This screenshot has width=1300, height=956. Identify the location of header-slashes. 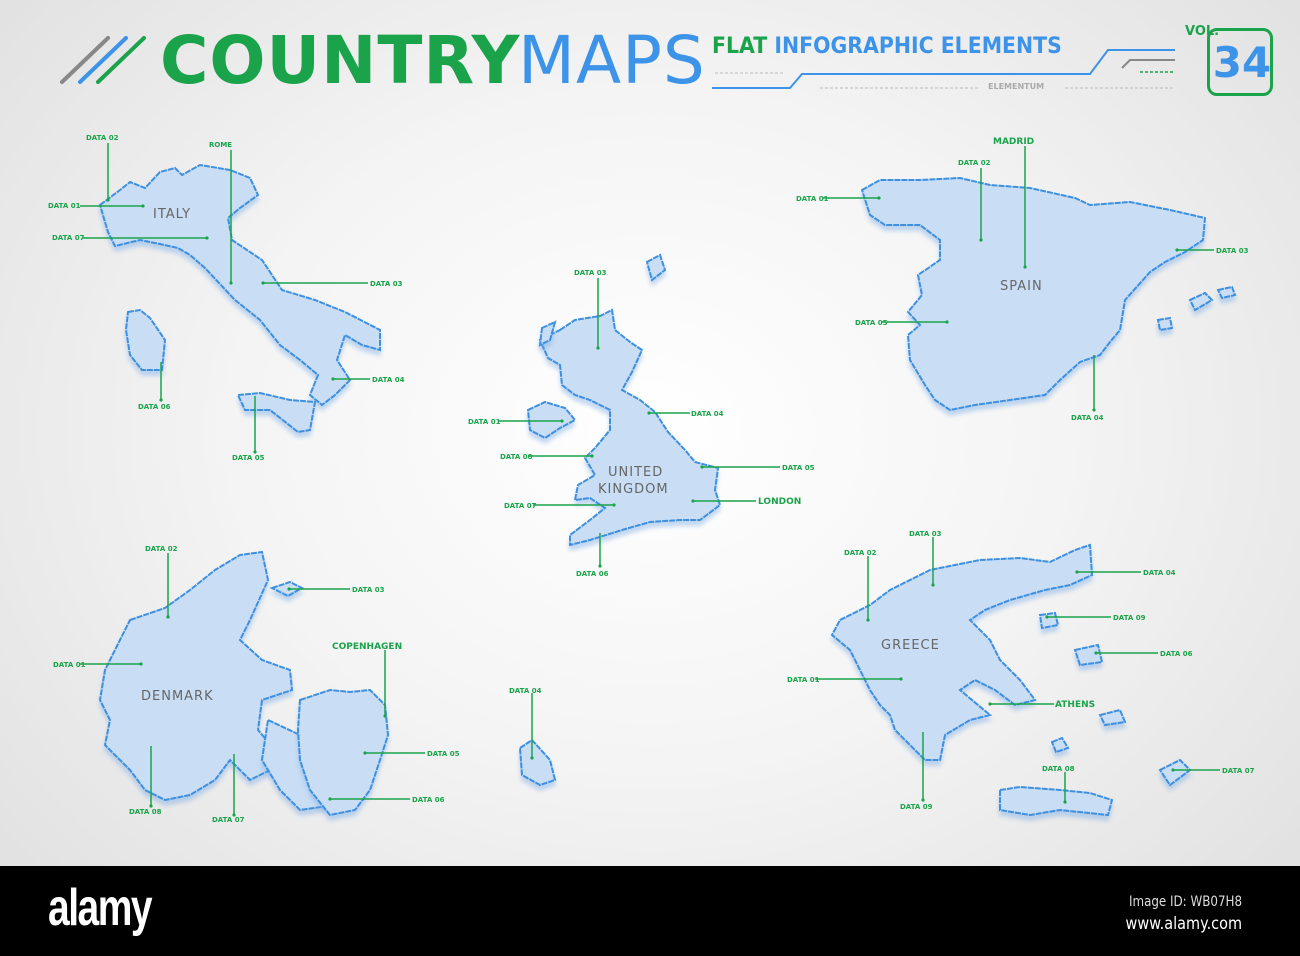
(103, 60).